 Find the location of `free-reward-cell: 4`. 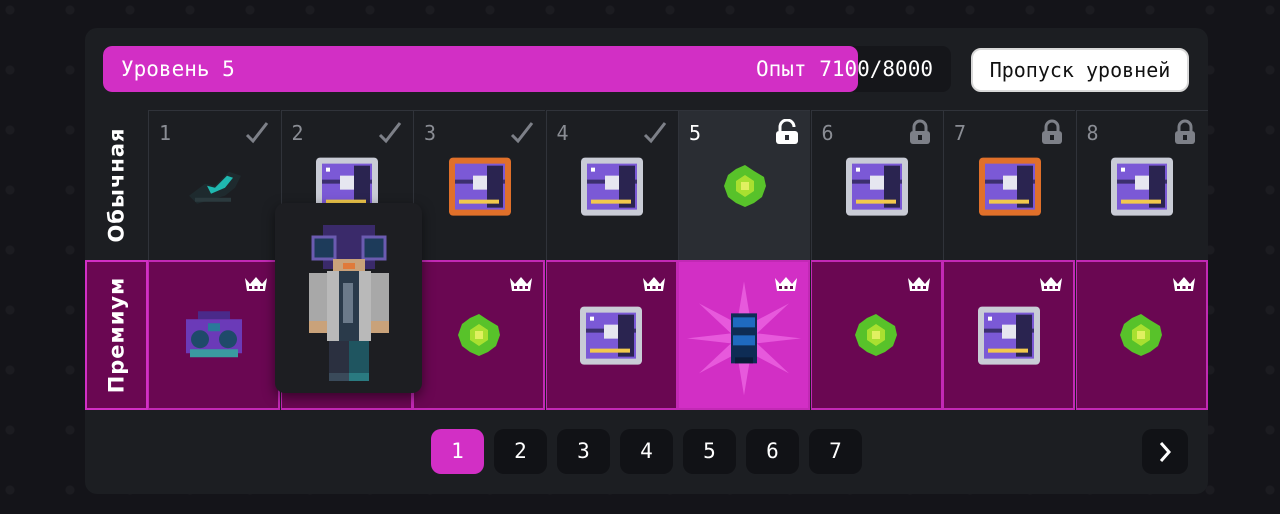

free-reward-cell: 4 is located at coordinates (611, 185).